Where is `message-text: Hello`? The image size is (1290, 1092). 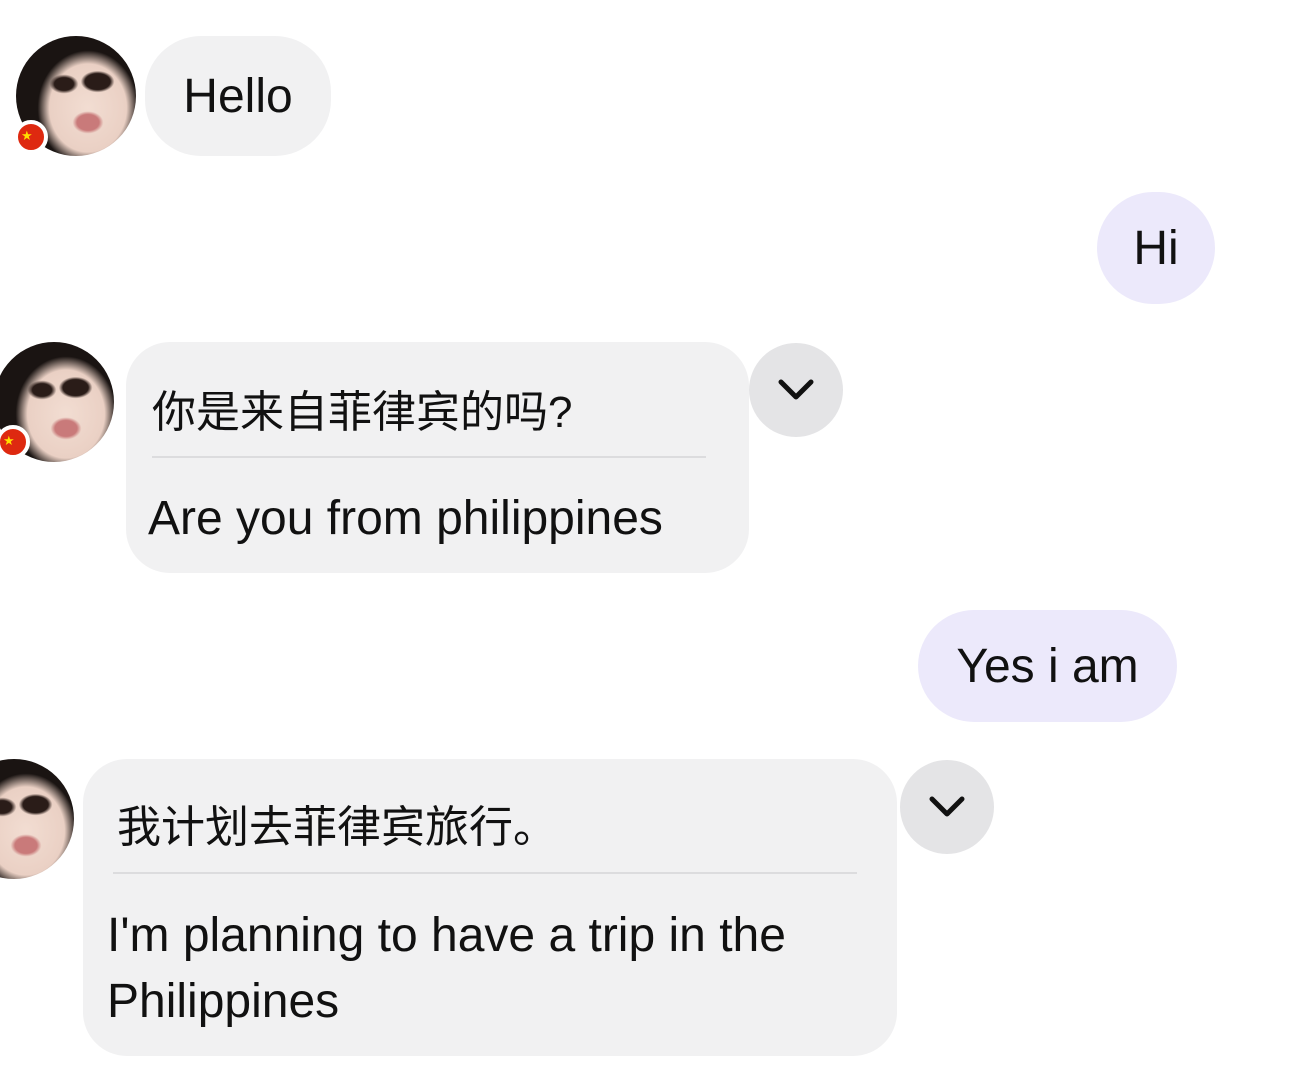 message-text: Hello is located at coordinates (238, 96).